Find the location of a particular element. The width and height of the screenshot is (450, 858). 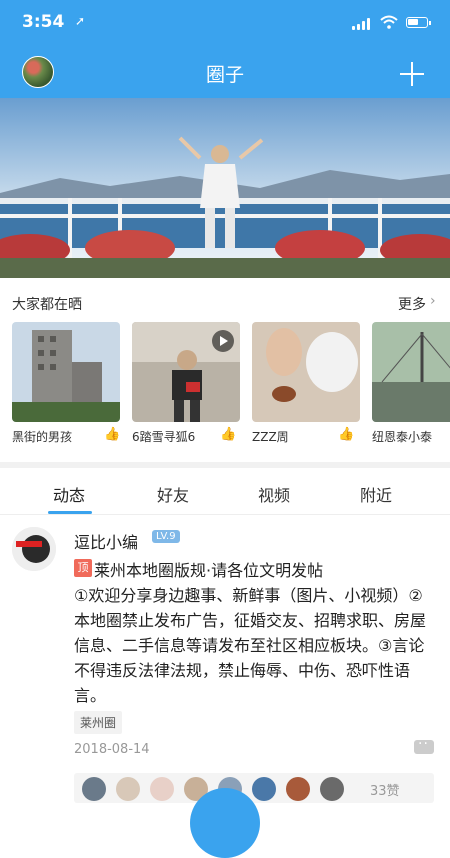

comment-icon is located at coordinates (424, 745).